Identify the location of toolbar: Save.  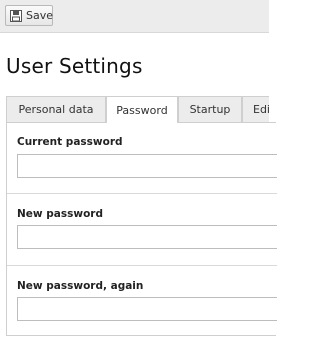
(134, 16).